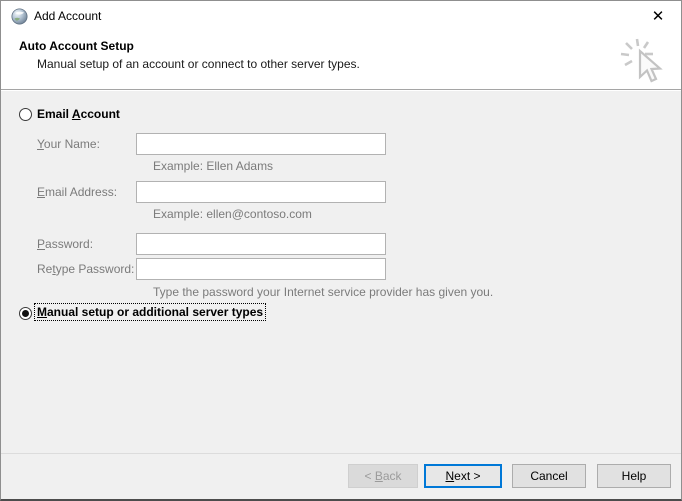 The image size is (682, 501). I want to click on email-address-input, so click(261, 192).